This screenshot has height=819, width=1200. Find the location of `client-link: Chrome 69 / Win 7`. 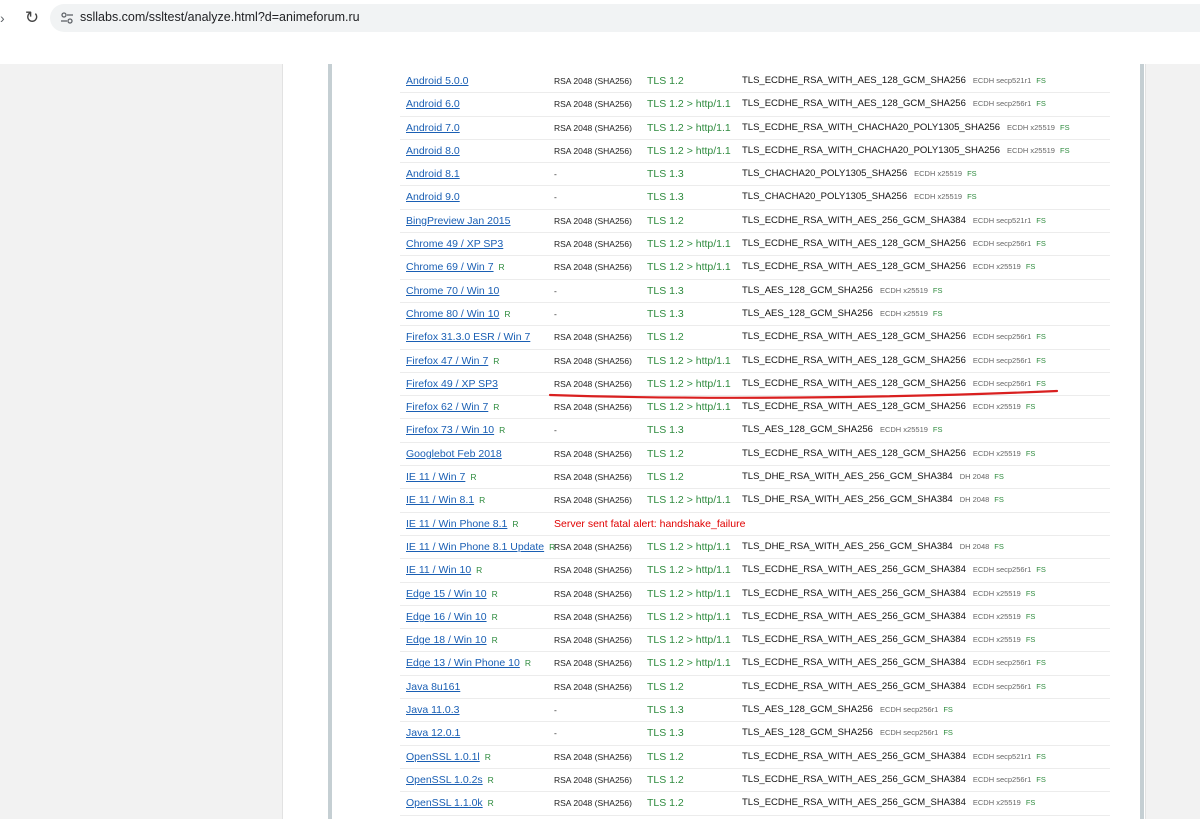

client-link: Chrome 69 / Win 7 is located at coordinates (450, 267).